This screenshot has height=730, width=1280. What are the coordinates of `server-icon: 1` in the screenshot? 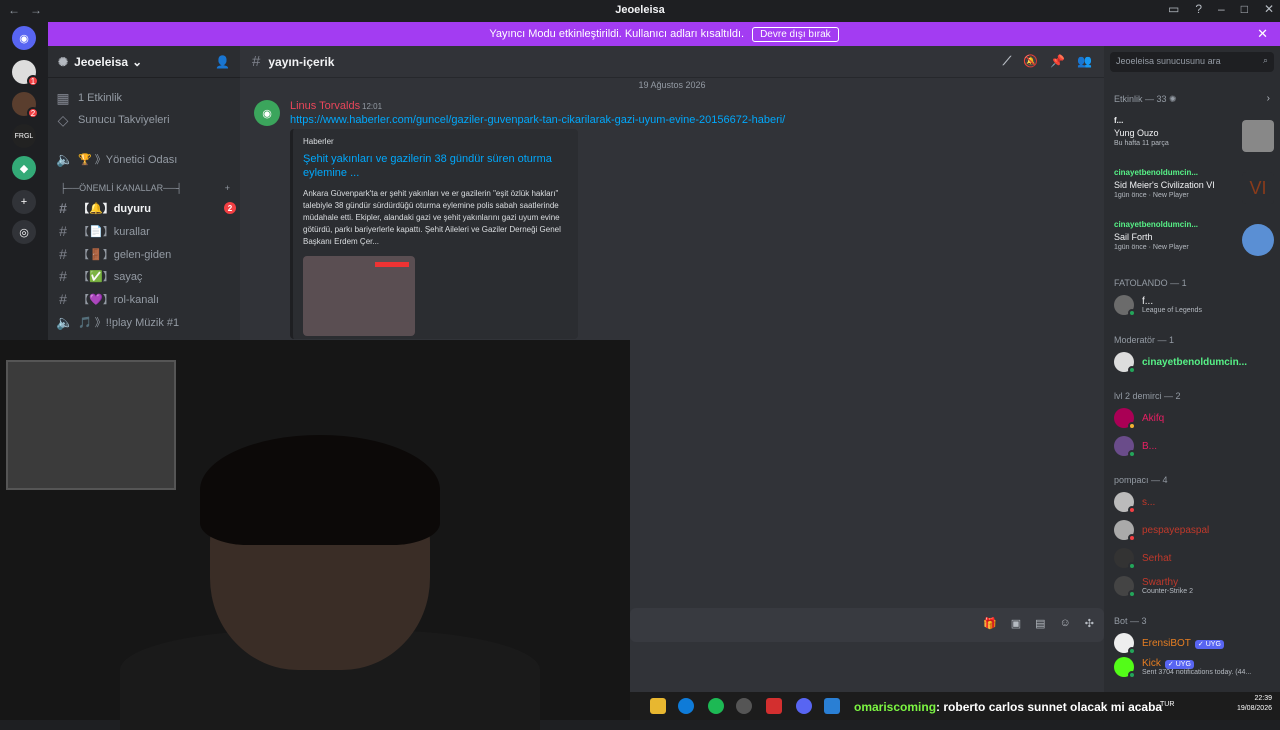 It's located at (25, 73).